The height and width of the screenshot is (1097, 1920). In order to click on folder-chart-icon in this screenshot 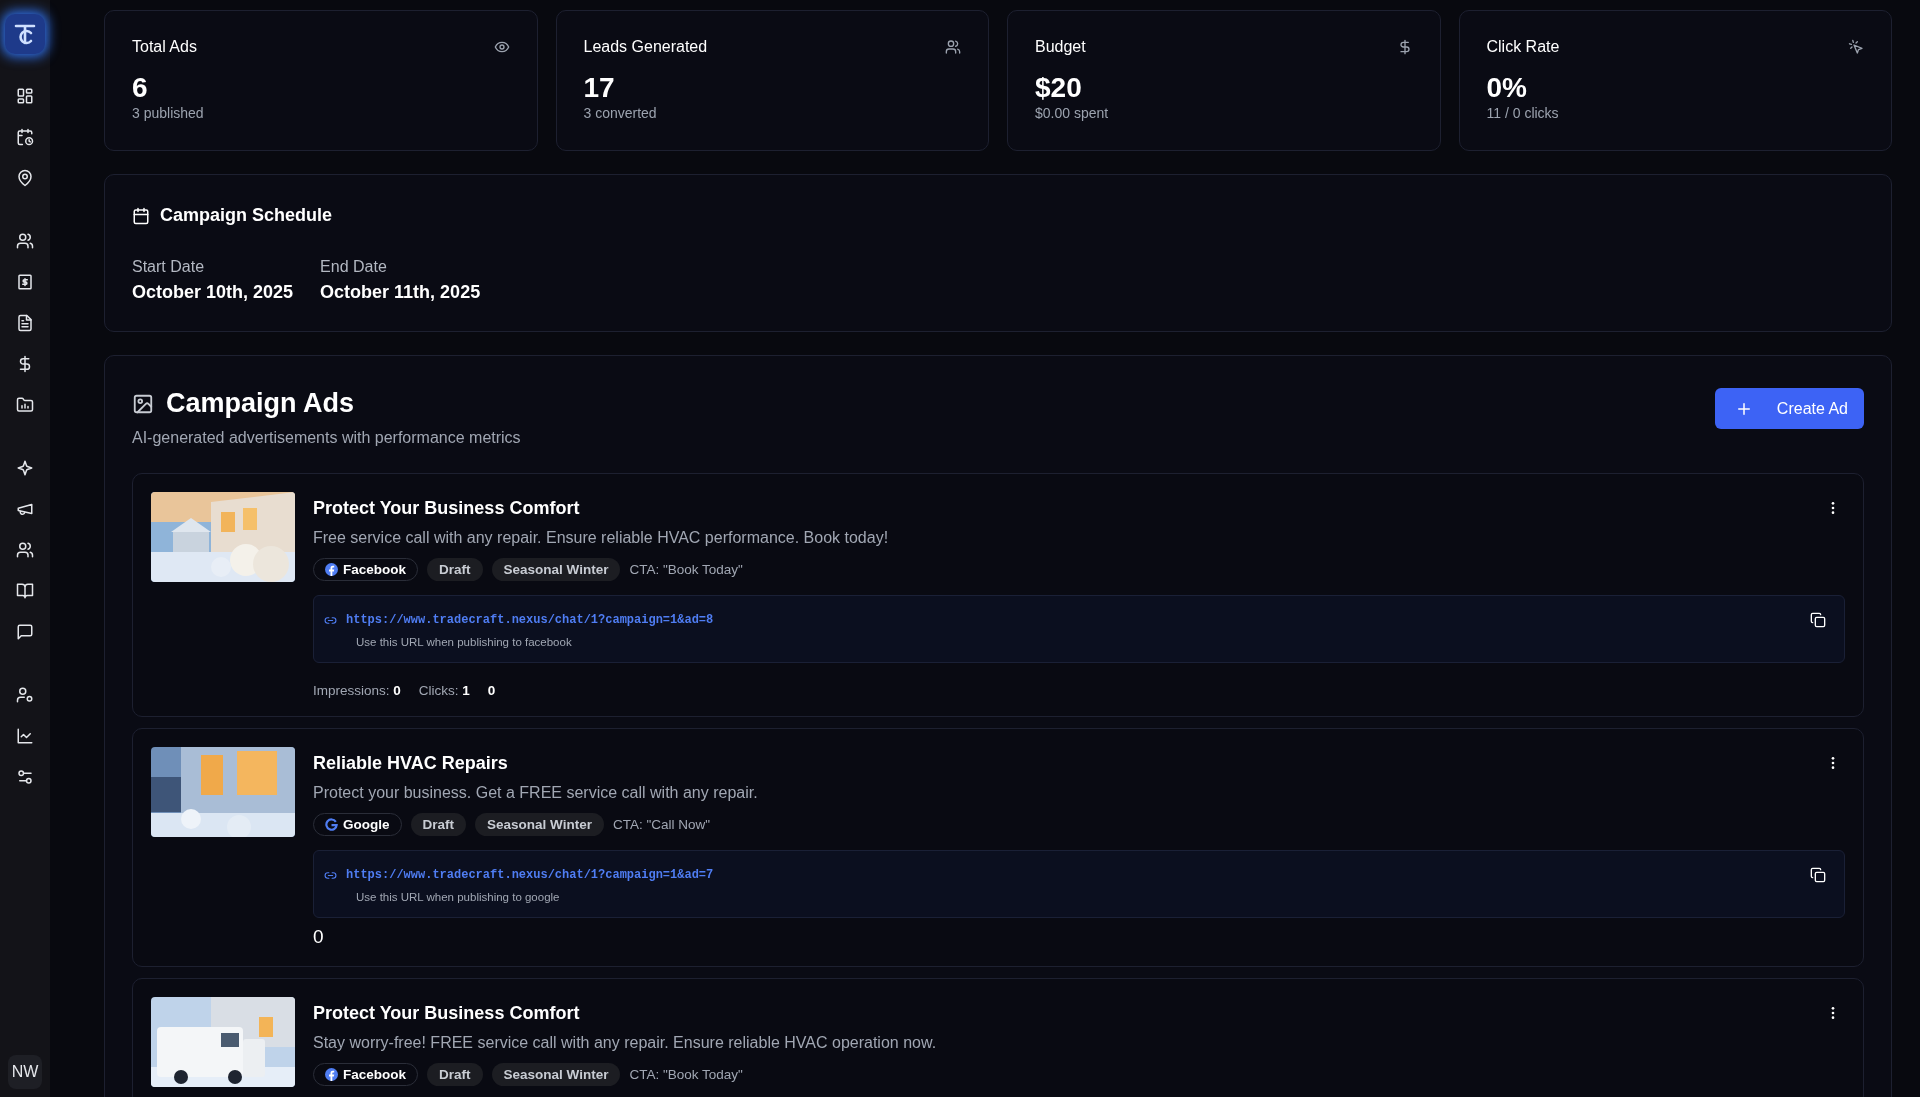, I will do `click(25, 405)`.